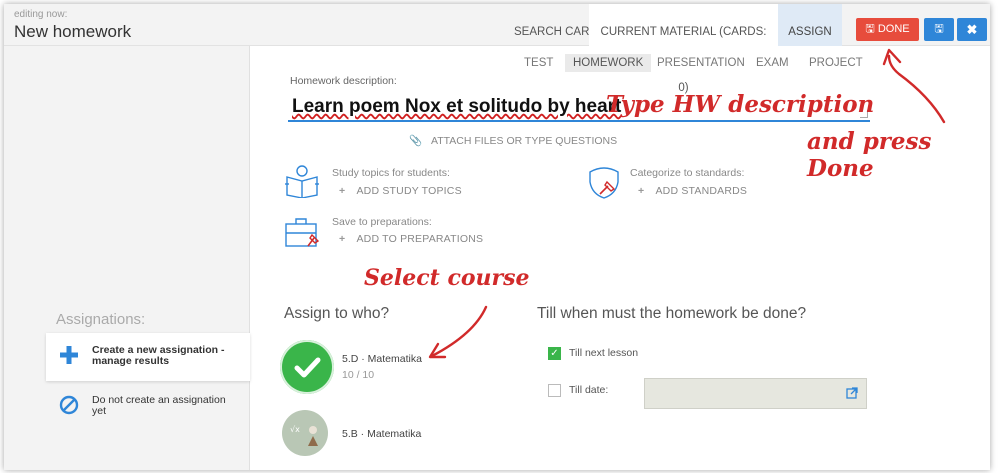  I want to click on book-reader-icon, so click(302, 181).